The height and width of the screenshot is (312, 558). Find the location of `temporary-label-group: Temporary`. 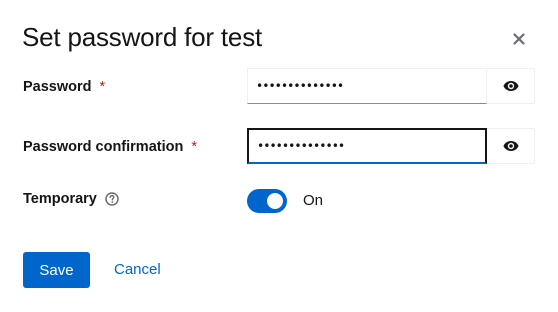

temporary-label-group: Temporary is located at coordinates (71, 199).